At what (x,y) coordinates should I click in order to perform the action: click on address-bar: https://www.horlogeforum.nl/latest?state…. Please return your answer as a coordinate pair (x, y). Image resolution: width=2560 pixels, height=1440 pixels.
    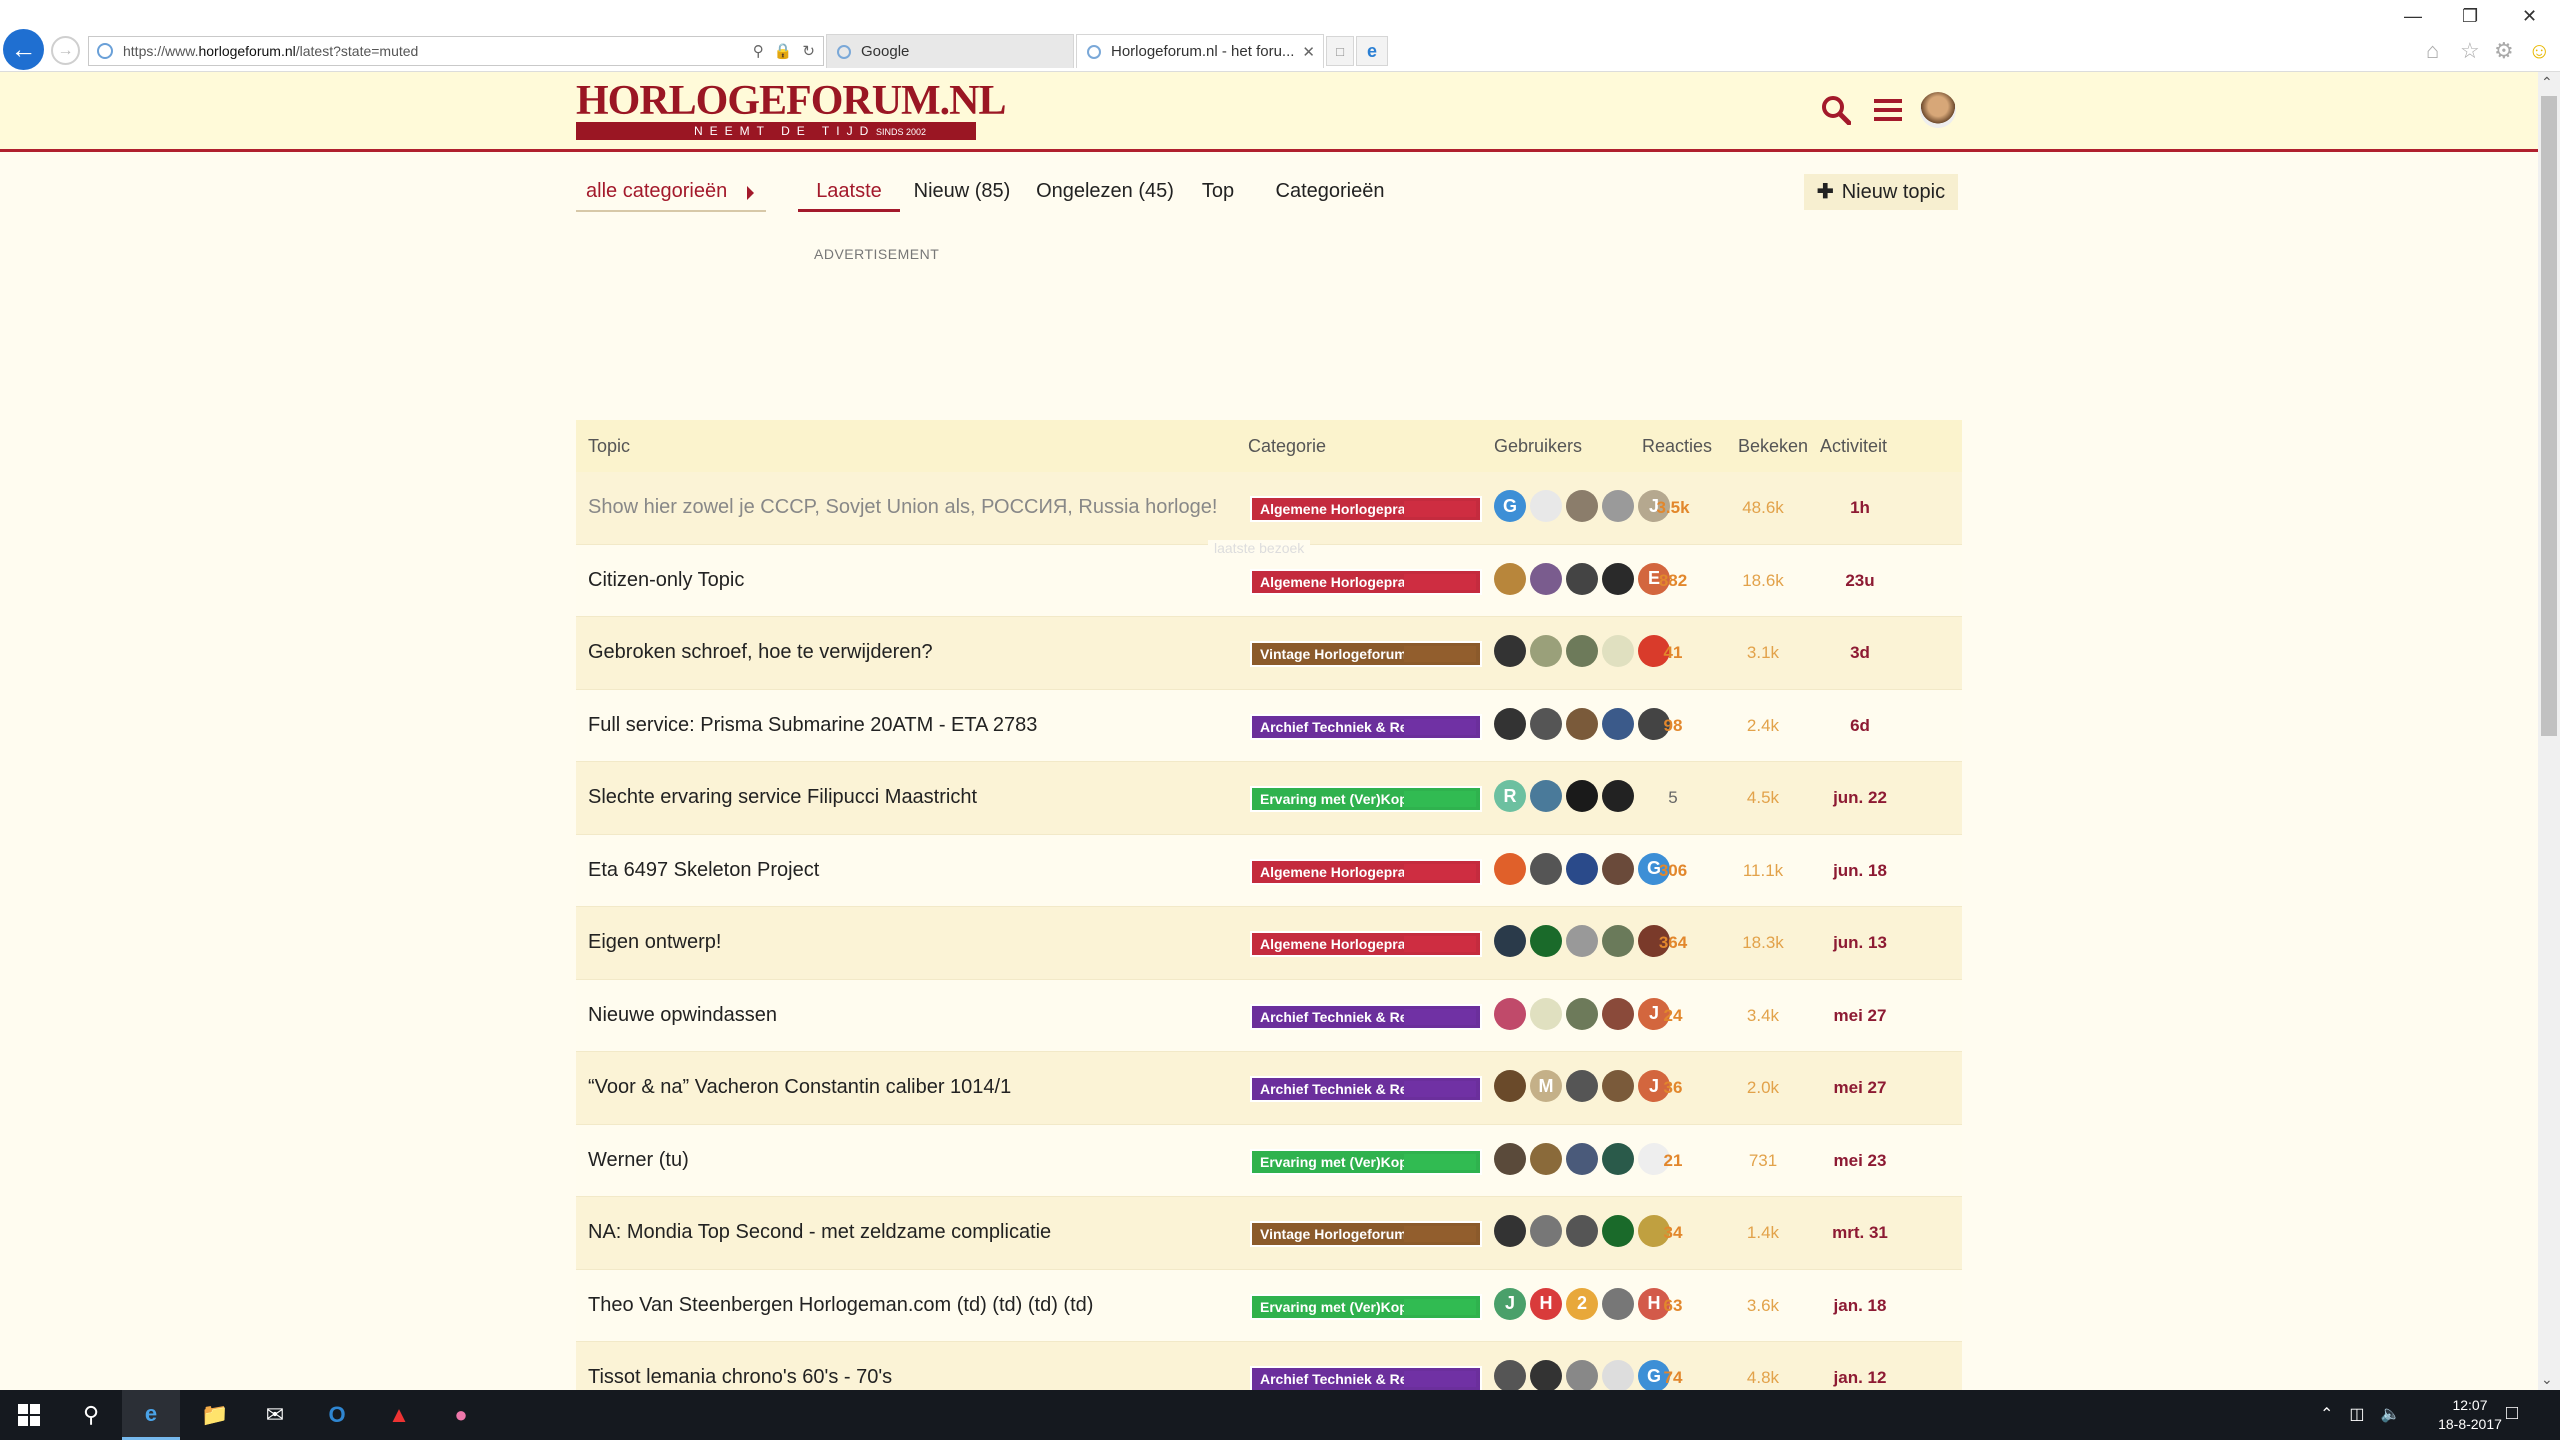
    Looking at the image, I should click on (456, 51).